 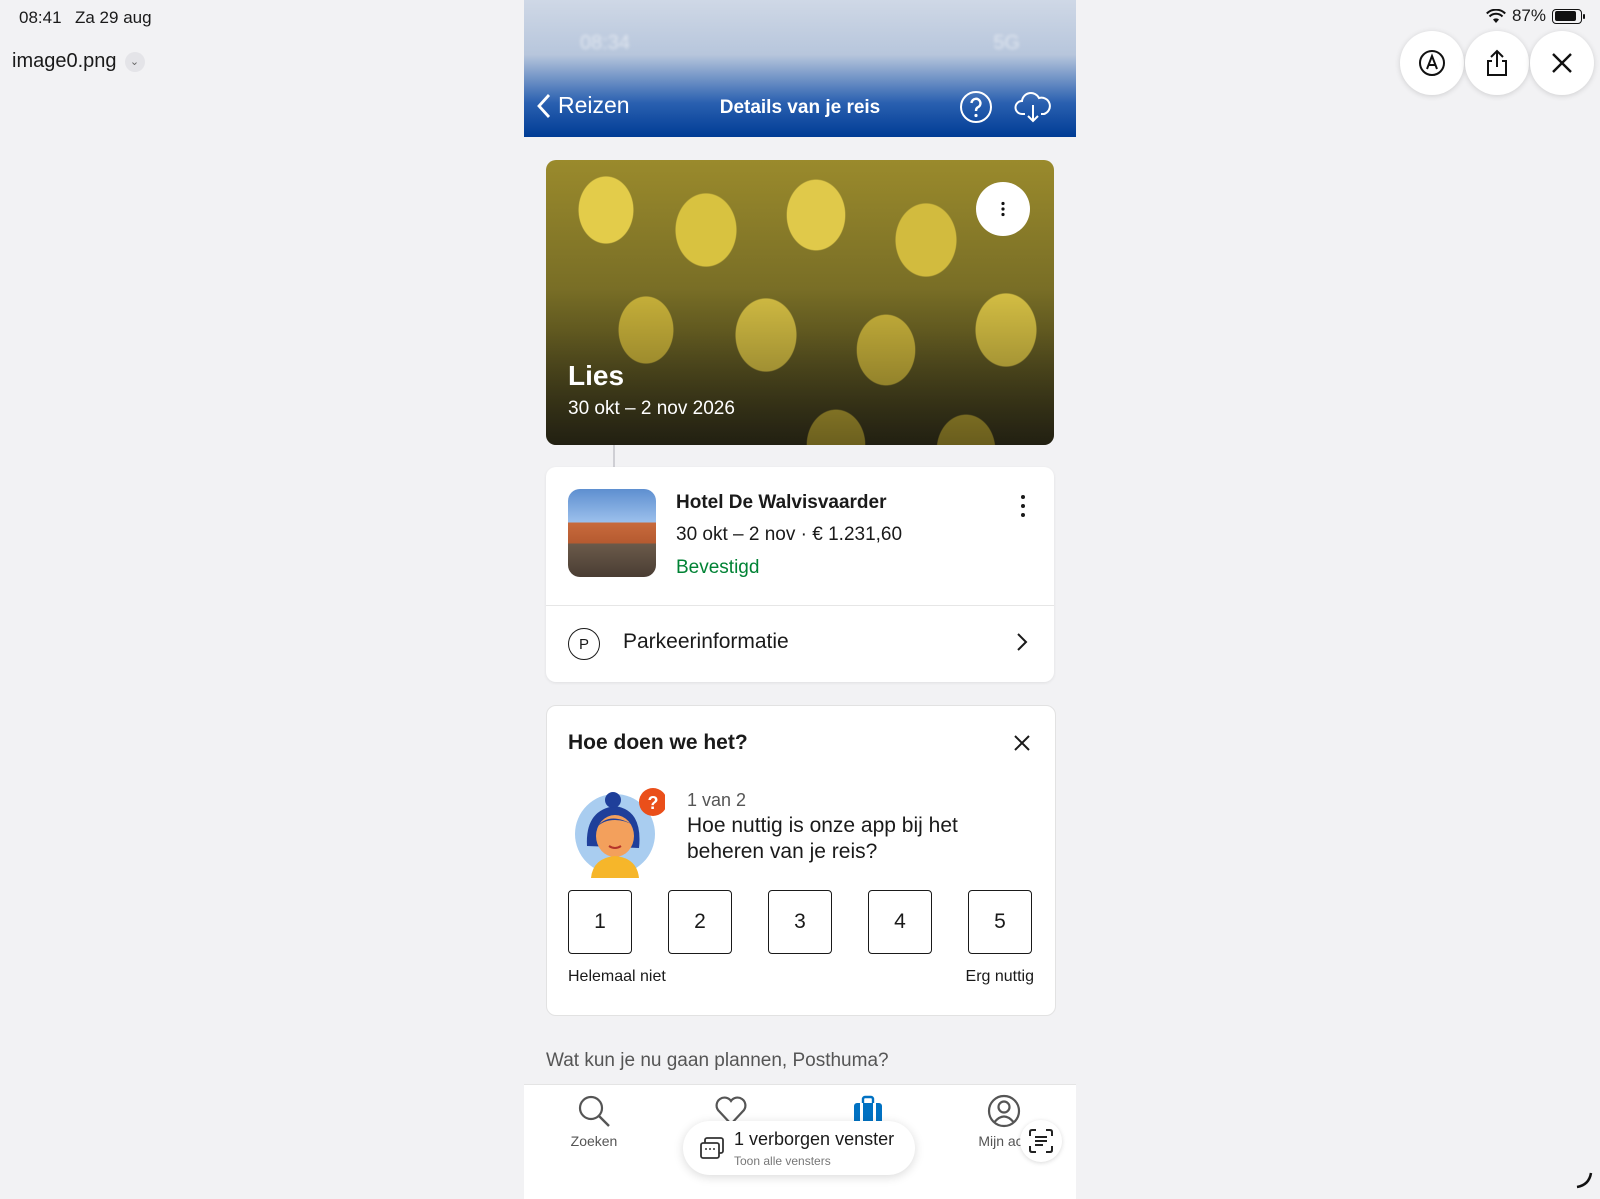 I want to click on markup-button, so click(x=1432, y=63).